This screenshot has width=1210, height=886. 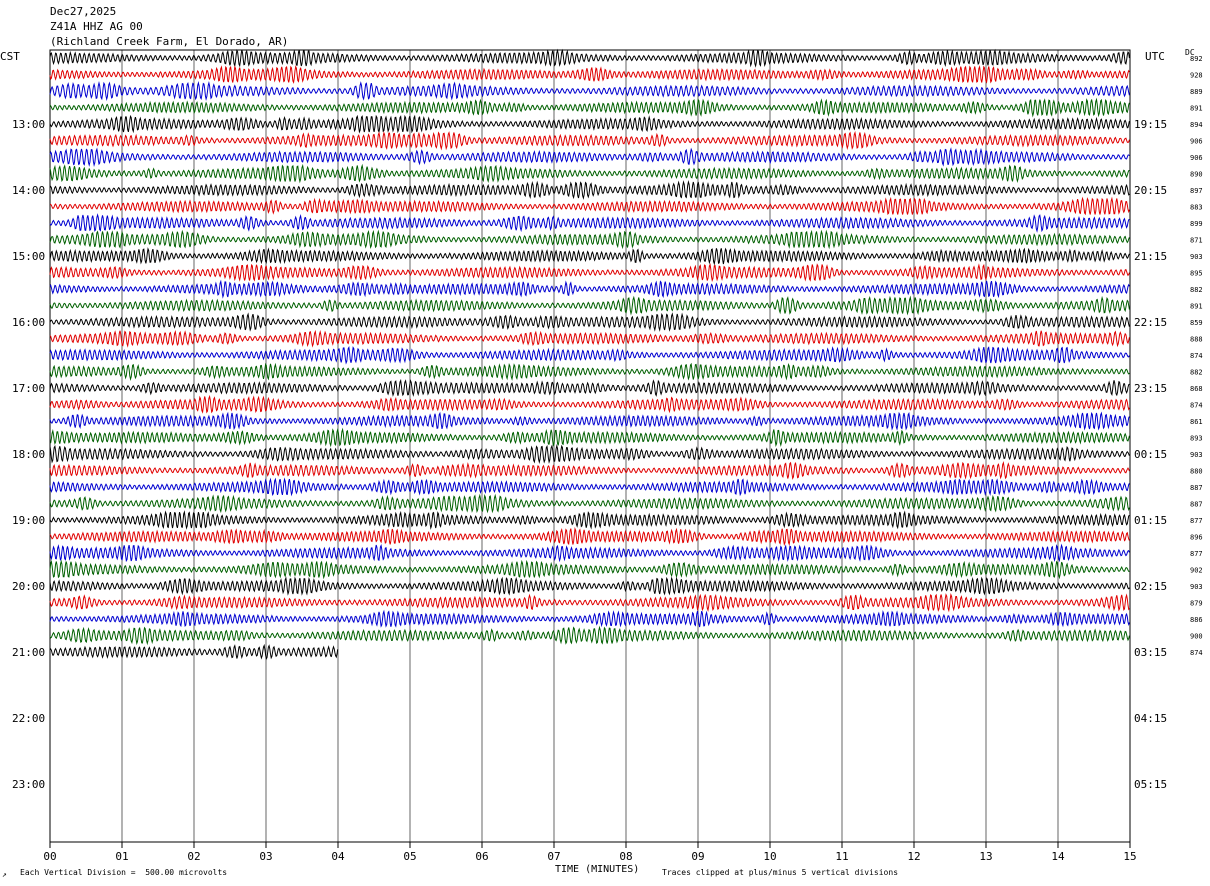 What do you see at coordinates (28, 520) in the screenshot?
I see `left-hour-label: 19:00` at bounding box center [28, 520].